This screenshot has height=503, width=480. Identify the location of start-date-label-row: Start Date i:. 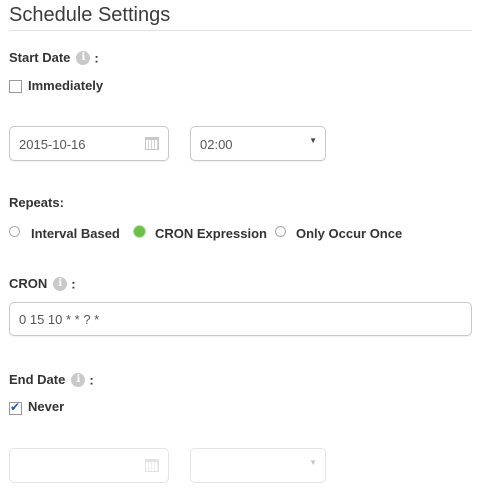
(54, 58).